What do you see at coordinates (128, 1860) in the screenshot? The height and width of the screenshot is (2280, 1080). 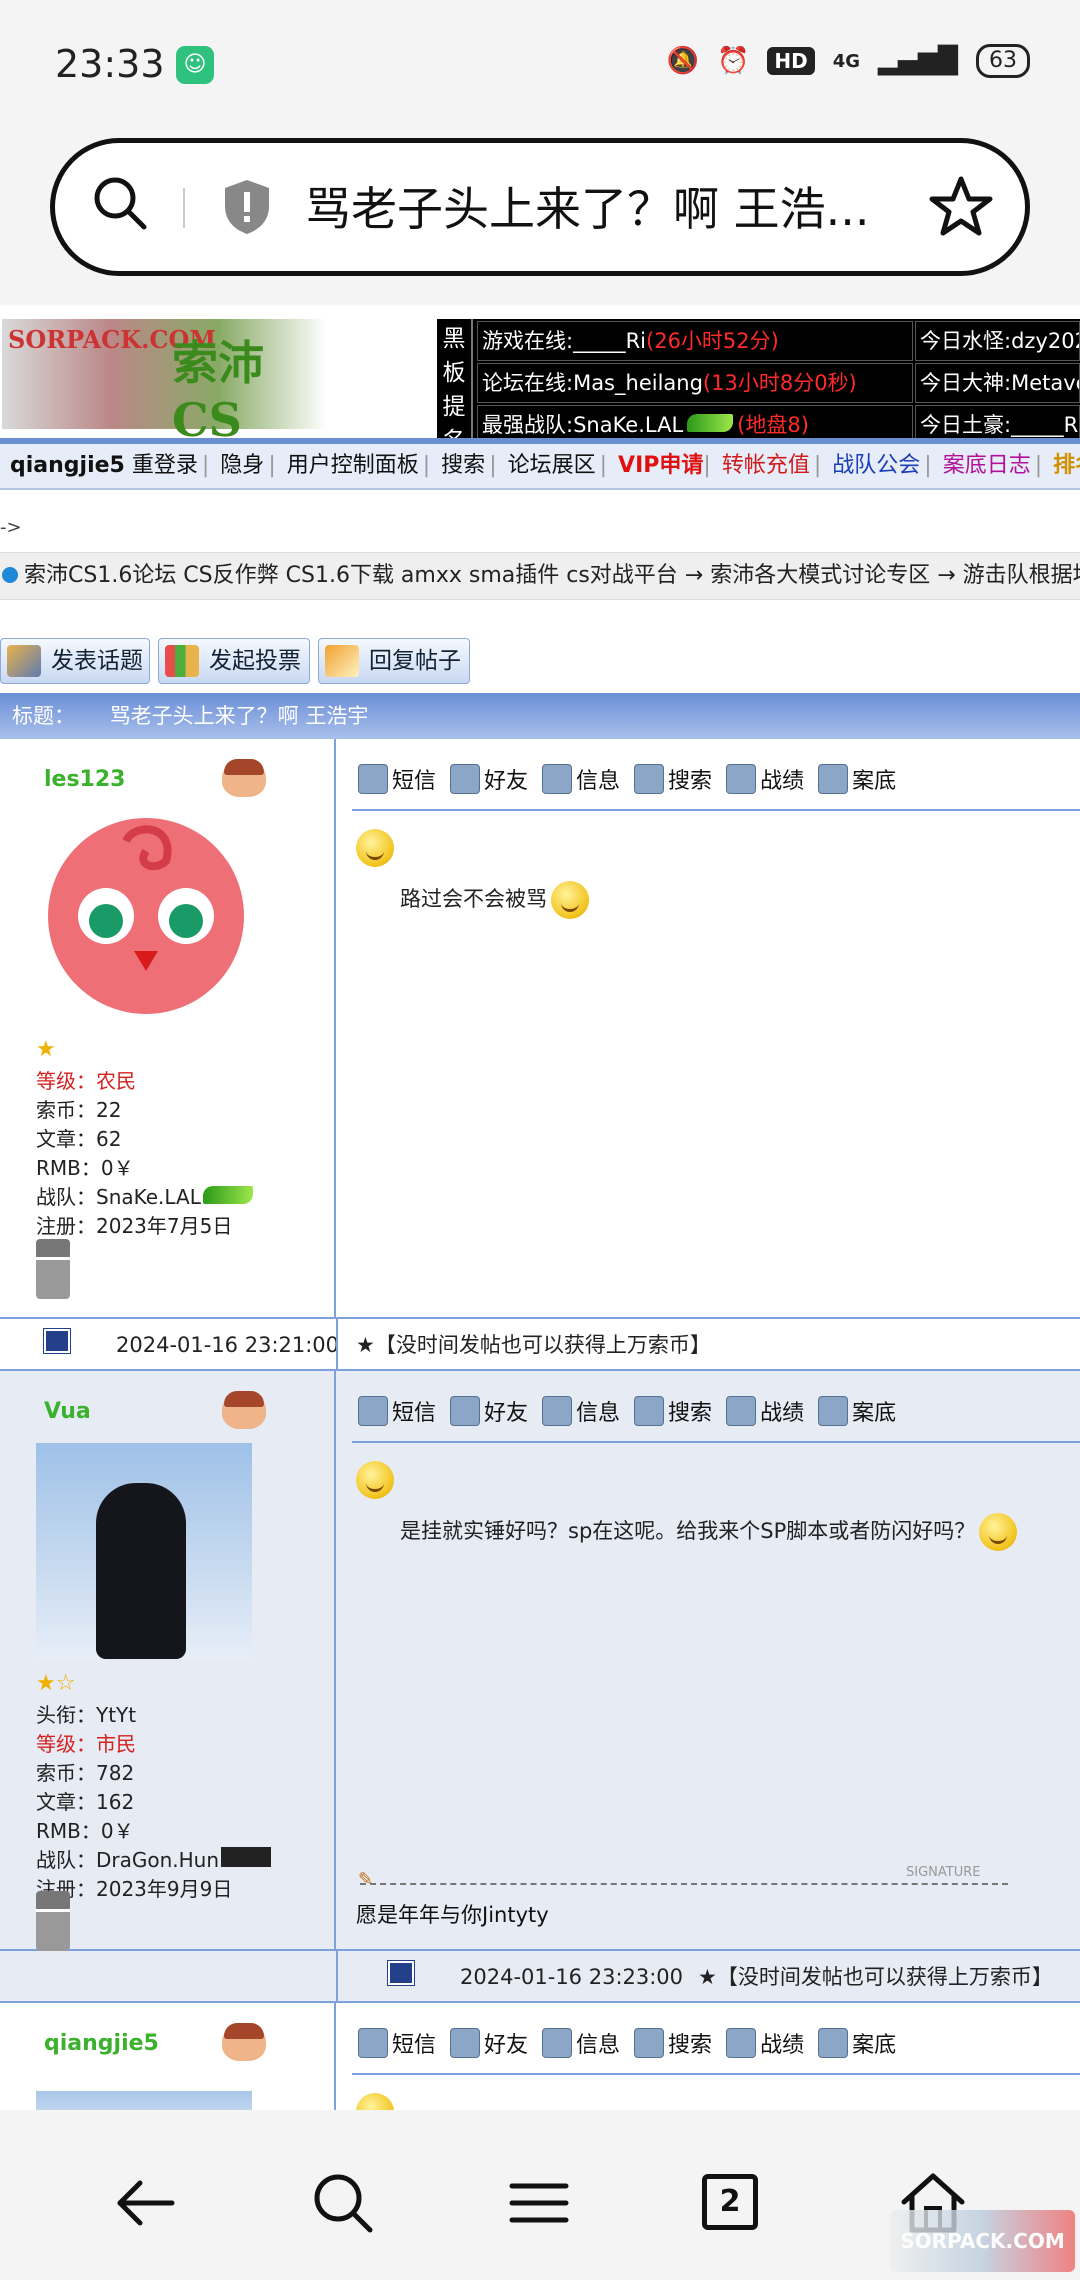 I see `team: 战队：DraGon.Hun` at bounding box center [128, 1860].